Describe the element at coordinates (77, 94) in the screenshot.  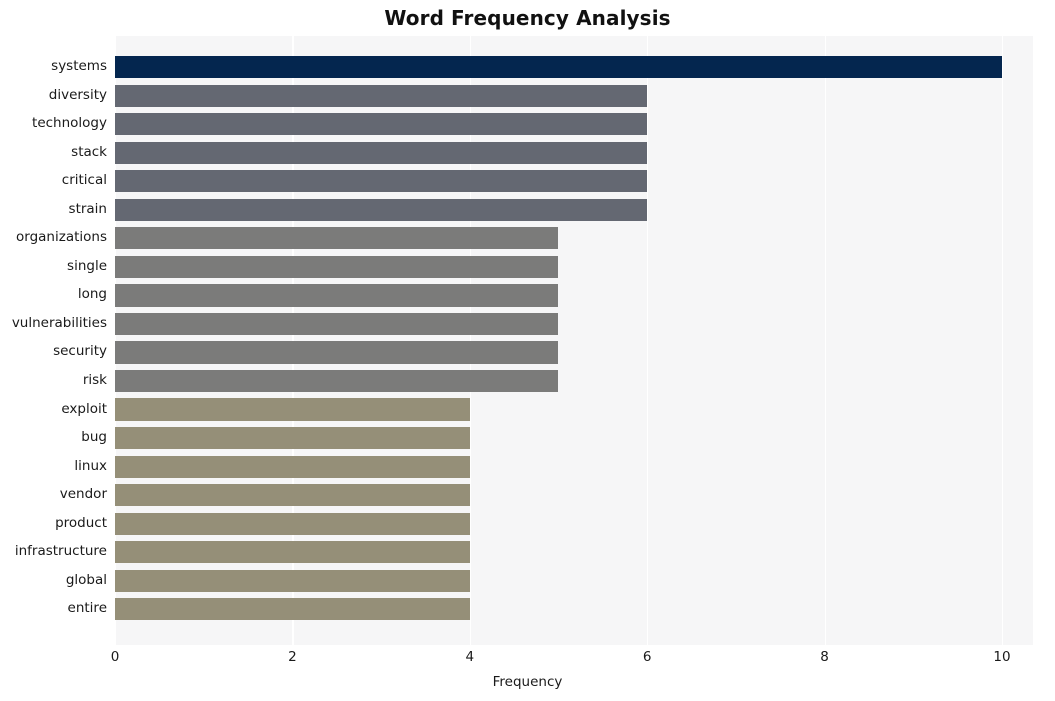
I see `y-tick-label: diversity` at that location.